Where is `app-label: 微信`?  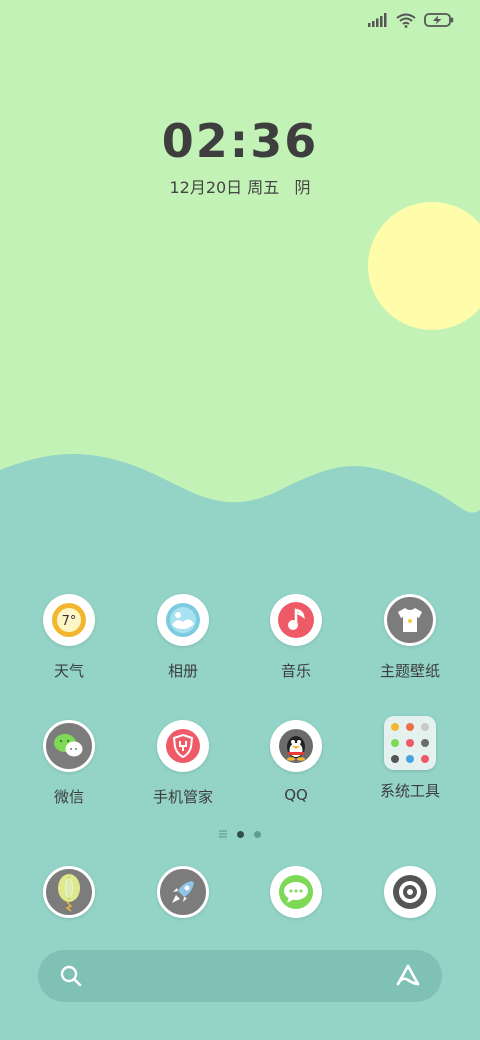
app-label: 微信 is located at coordinates (68, 797).